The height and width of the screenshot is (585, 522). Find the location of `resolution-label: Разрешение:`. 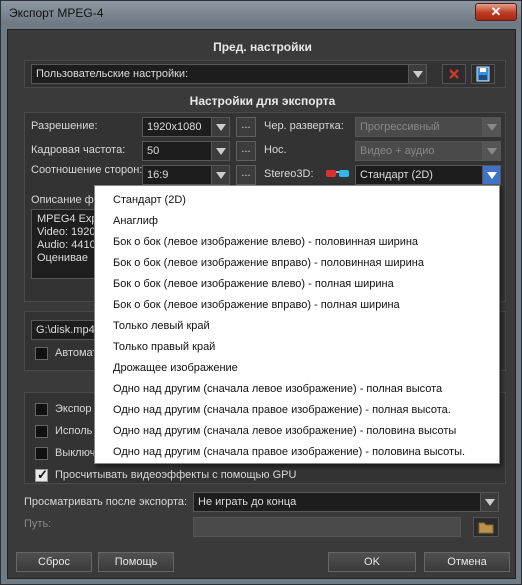

resolution-label: Разрешение: is located at coordinates (64, 126).